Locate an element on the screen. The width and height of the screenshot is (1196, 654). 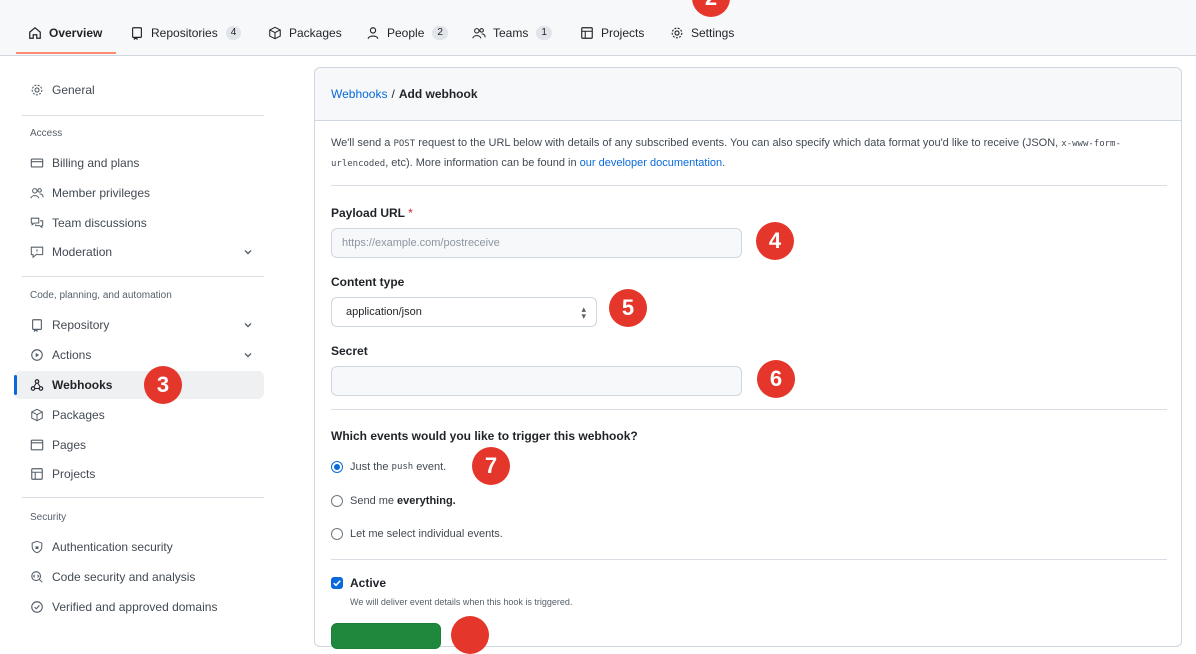
sidebar-item-label: Verified and approved domains is located at coordinates (135, 607).